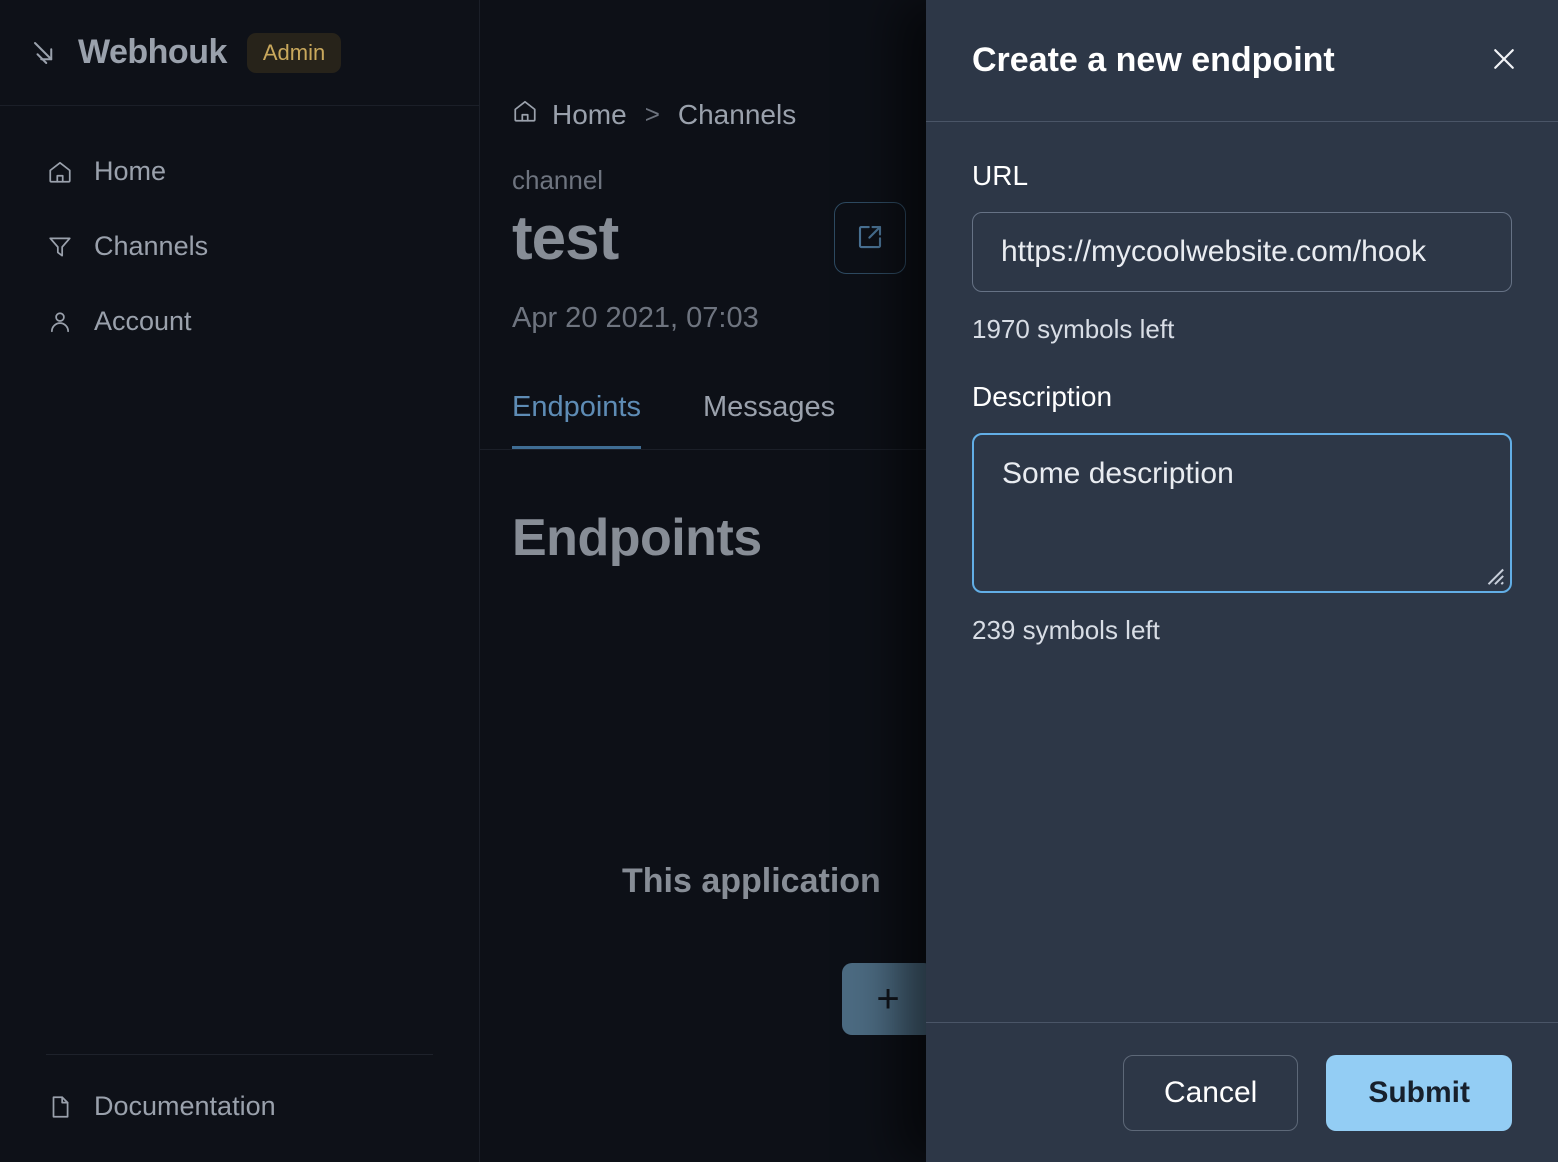 The width and height of the screenshot is (1558, 1162). I want to click on description-label: Description, so click(1042, 396).